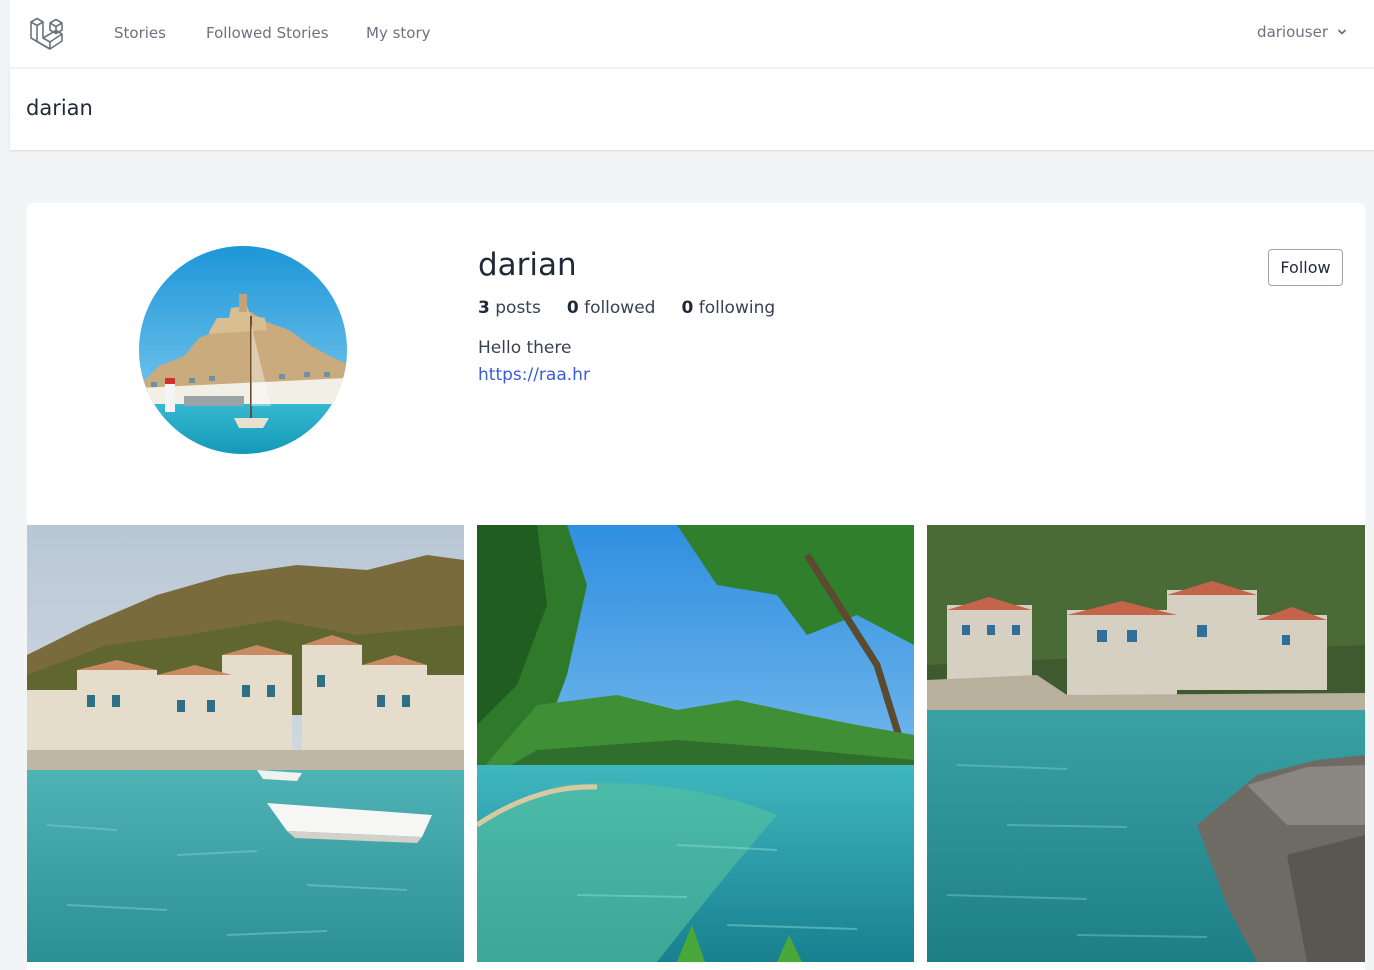 The image size is (1374, 970). Describe the element at coordinates (1342, 32) in the screenshot. I see `chevron-down-icon` at that location.